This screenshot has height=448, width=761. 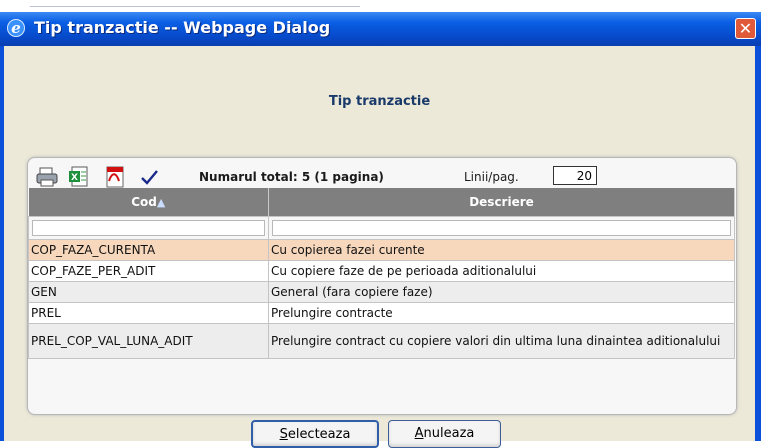 What do you see at coordinates (501, 250) in the screenshot?
I see `cell-descriere: Cu copierea fazei curente` at bounding box center [501, 250].